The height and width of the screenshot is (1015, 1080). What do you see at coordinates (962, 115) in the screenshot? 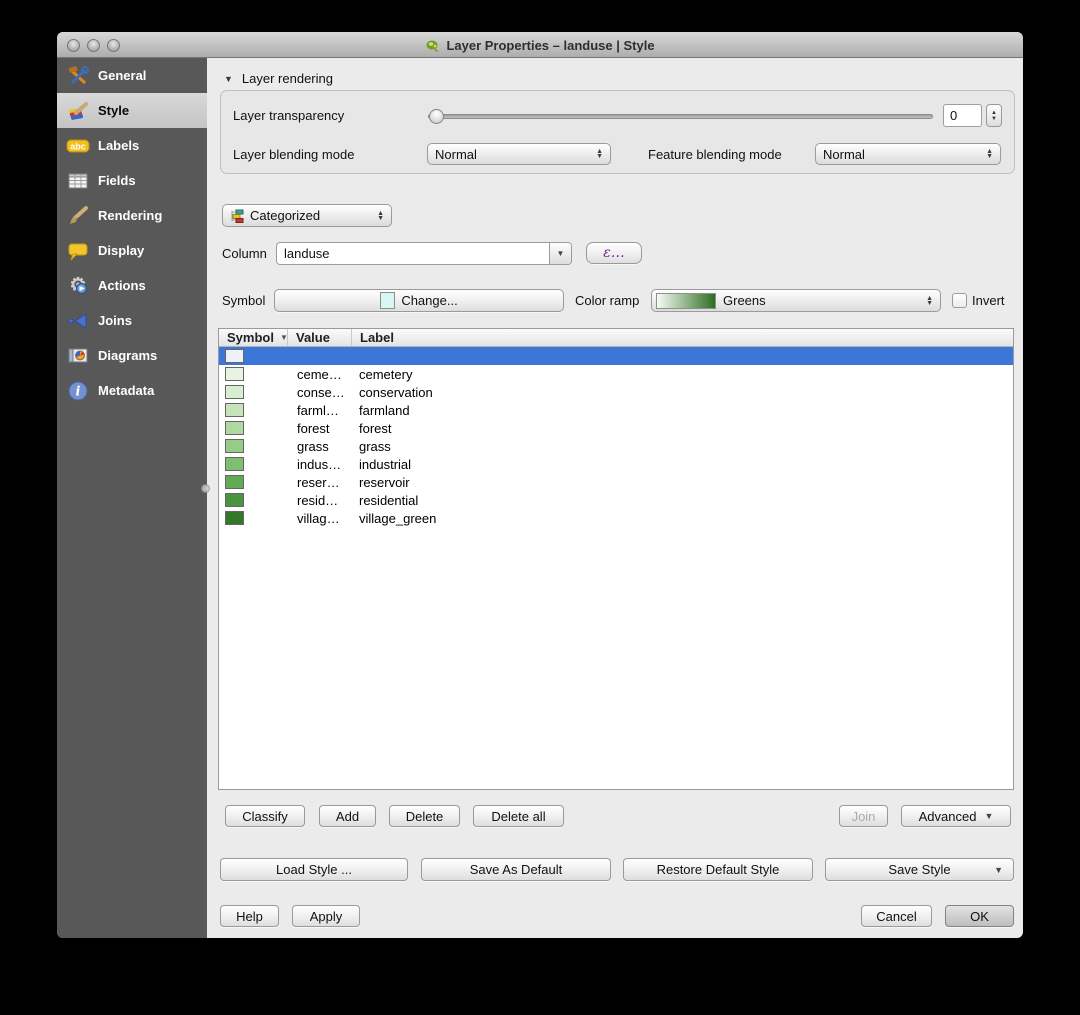
I see `transparency-value-field: 0` at bounding box center [962, 115].